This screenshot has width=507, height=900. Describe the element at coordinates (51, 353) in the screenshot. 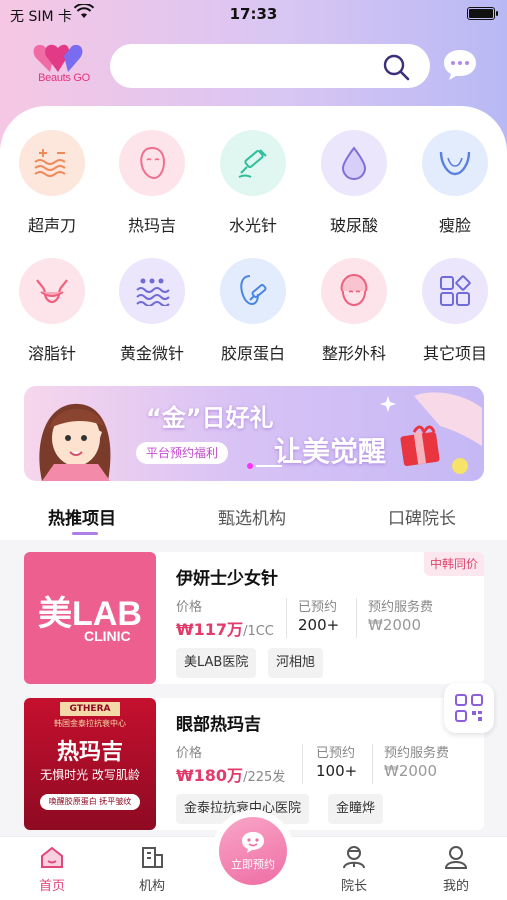

I see `category-label: 溶脂针` at that location.